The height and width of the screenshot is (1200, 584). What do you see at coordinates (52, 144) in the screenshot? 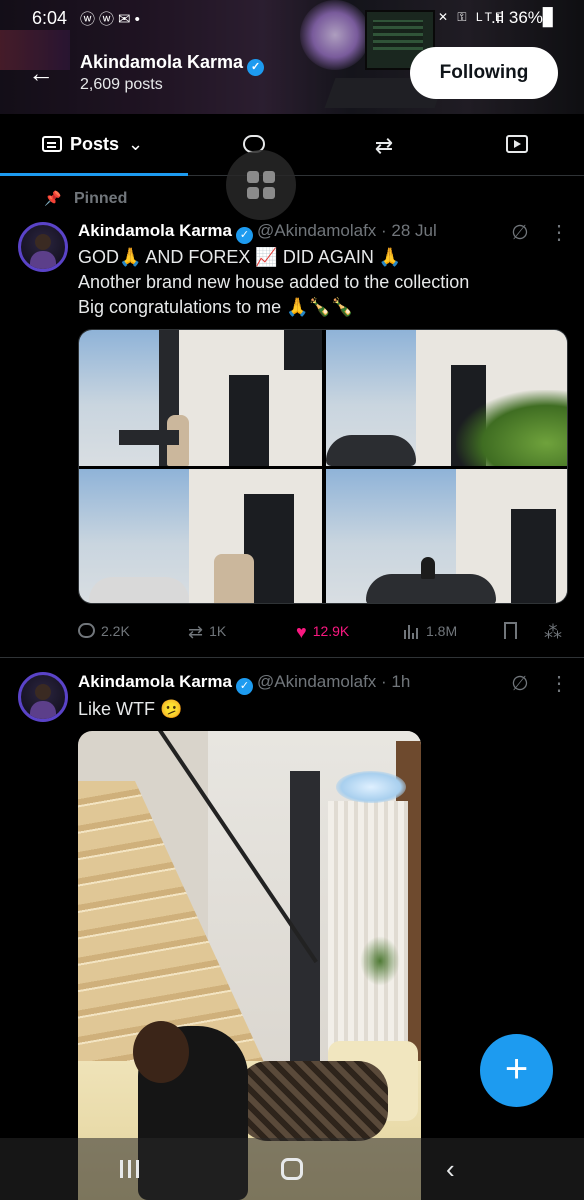
I see `posts-icon` at bounding box center [52, 144].